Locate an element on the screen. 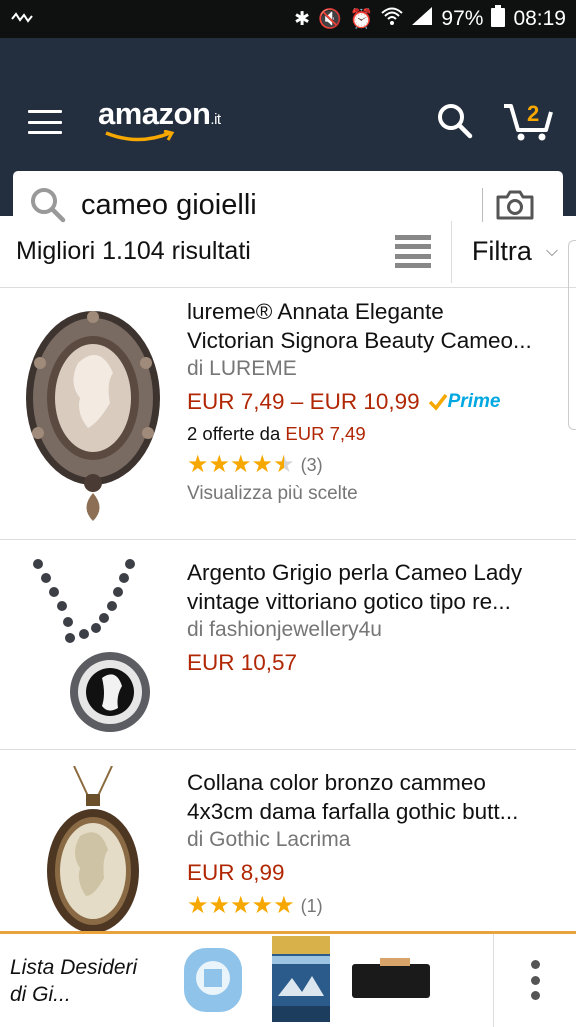 The height and width of the screenshot is (1027, 576). half-star-icon: ★ is located at coordinates (284, 464).